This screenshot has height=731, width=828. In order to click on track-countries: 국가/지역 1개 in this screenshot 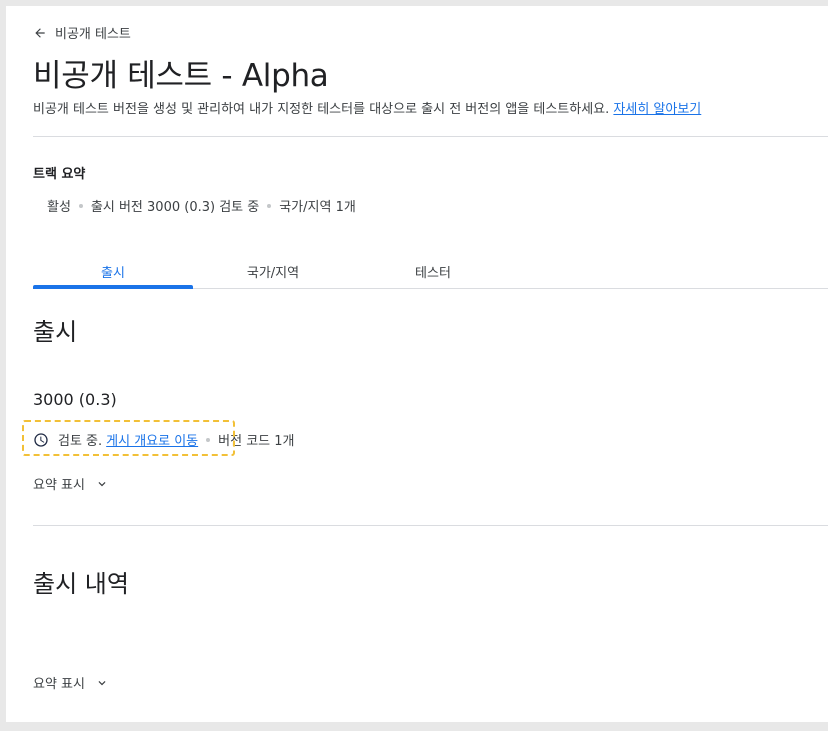, I will do `click(317, 207)`.